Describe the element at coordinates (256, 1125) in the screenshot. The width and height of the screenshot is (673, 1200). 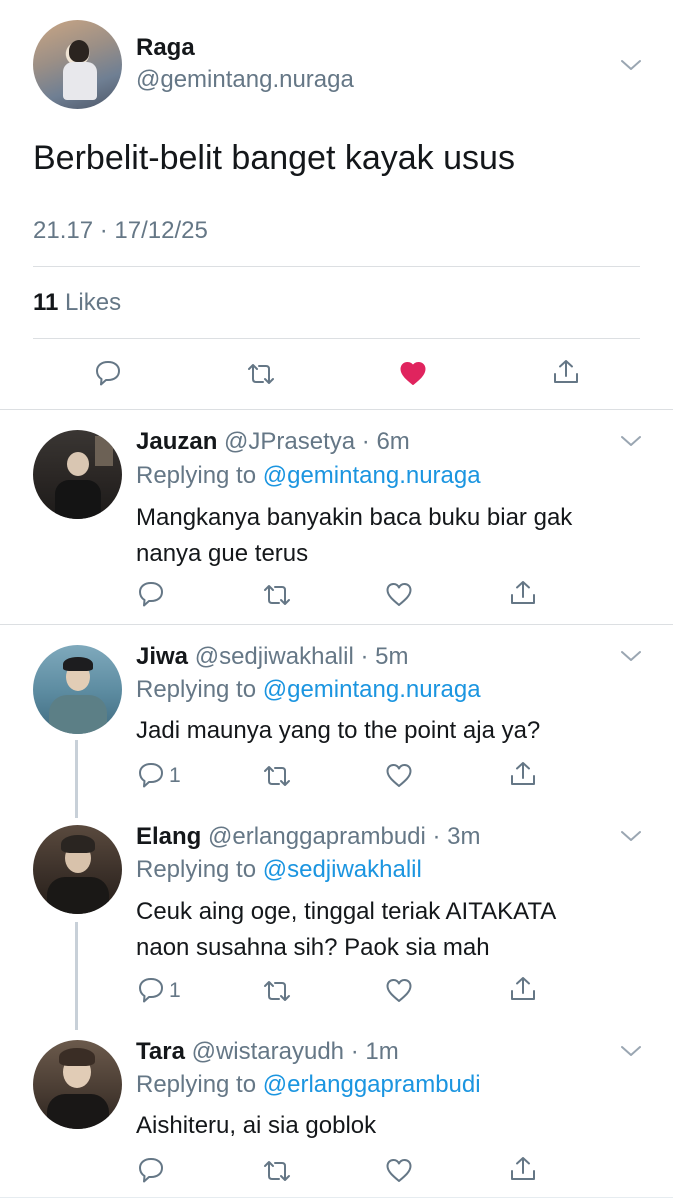
I see `reply-text: Aishiteru, ai sia goblok` at that location.